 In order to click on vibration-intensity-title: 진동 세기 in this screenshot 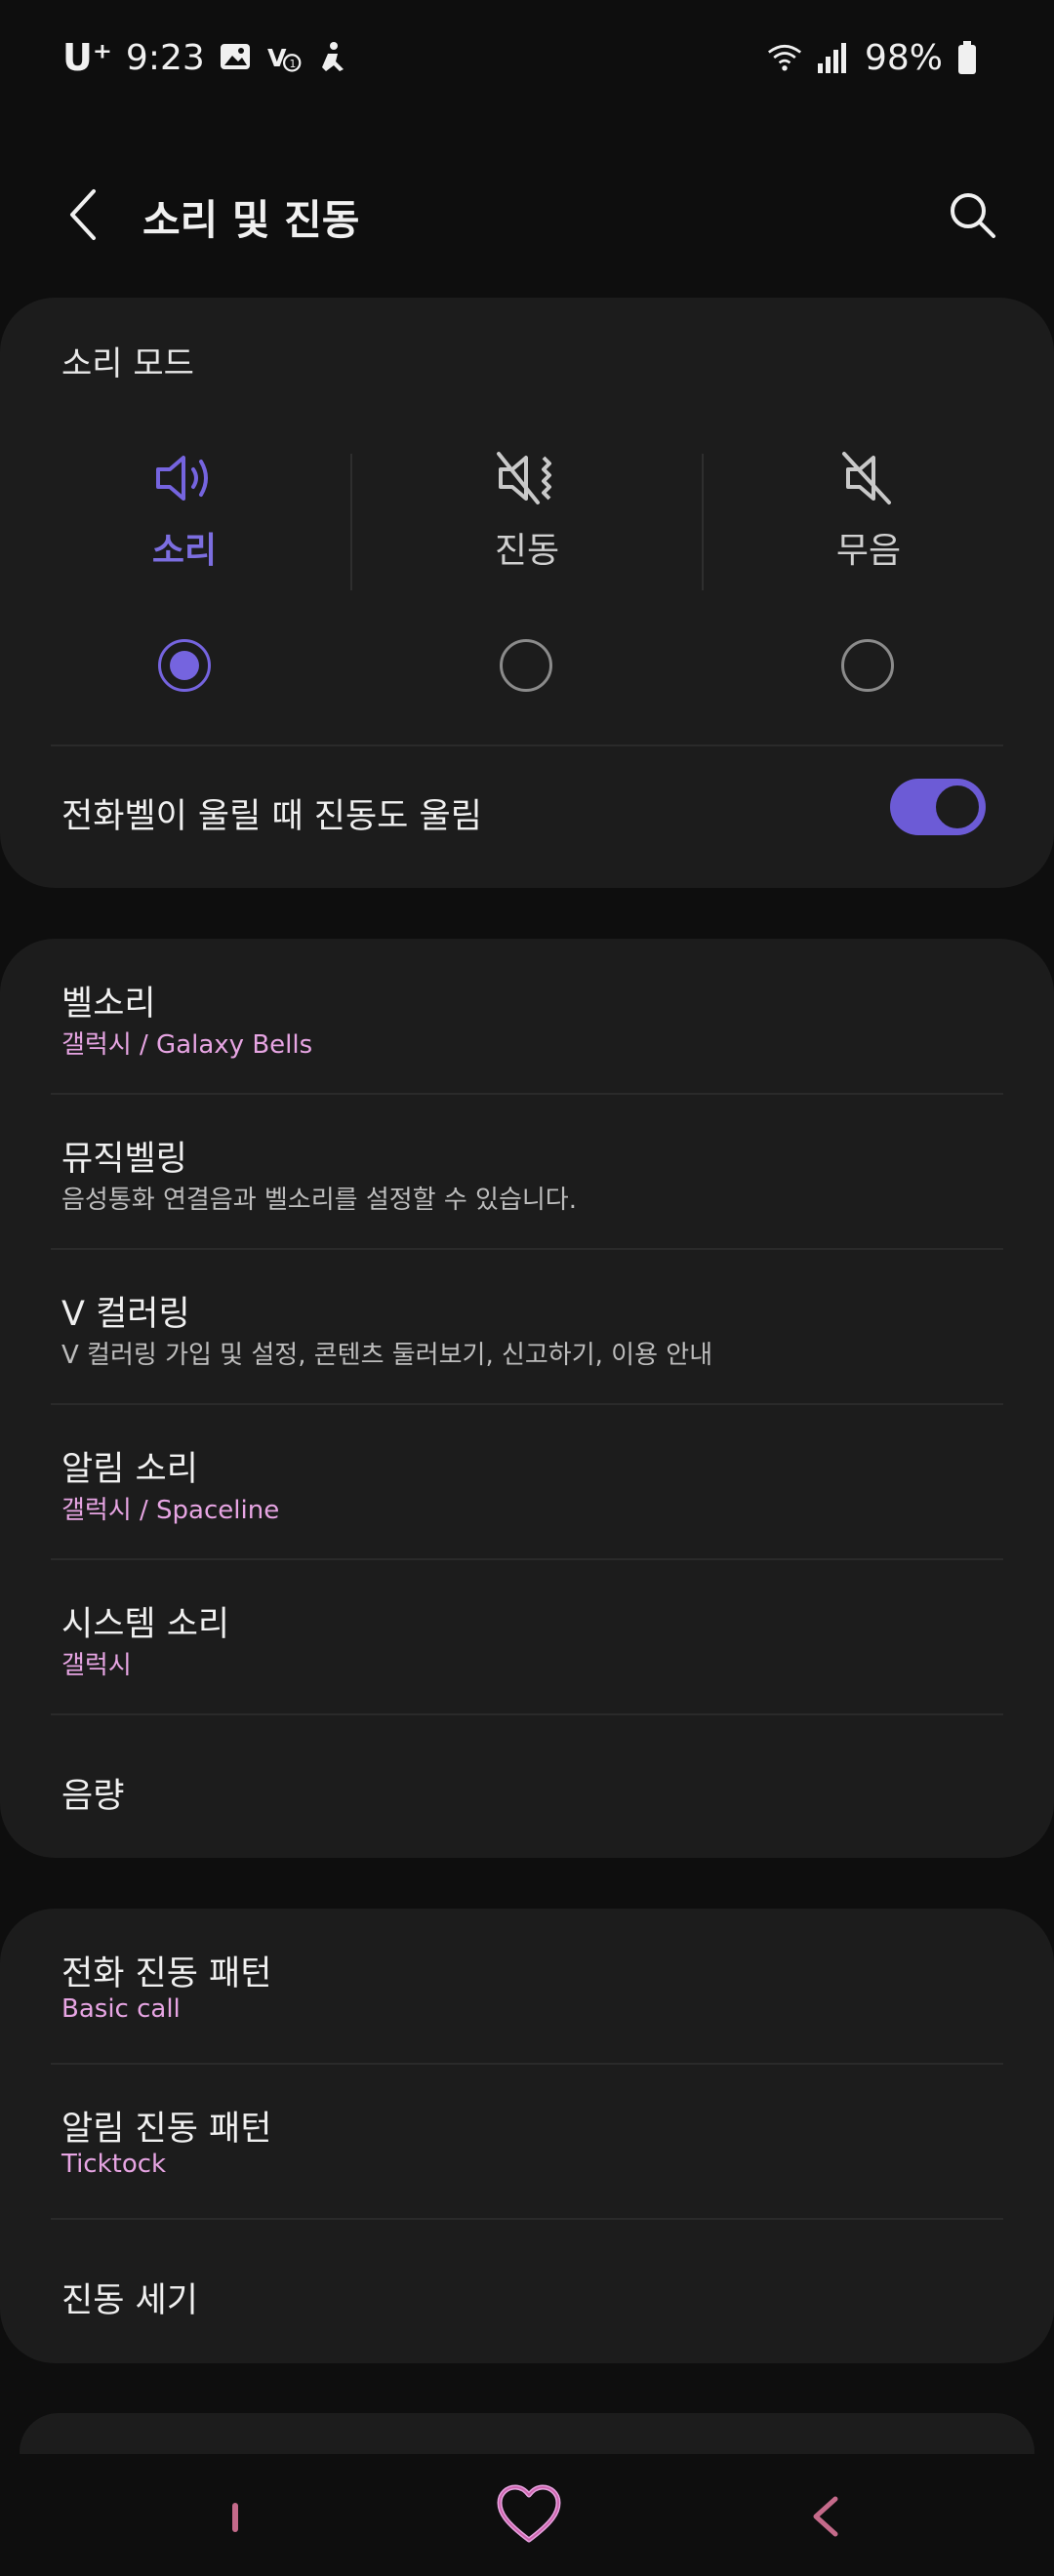, I will do `click(129, 2300)`.